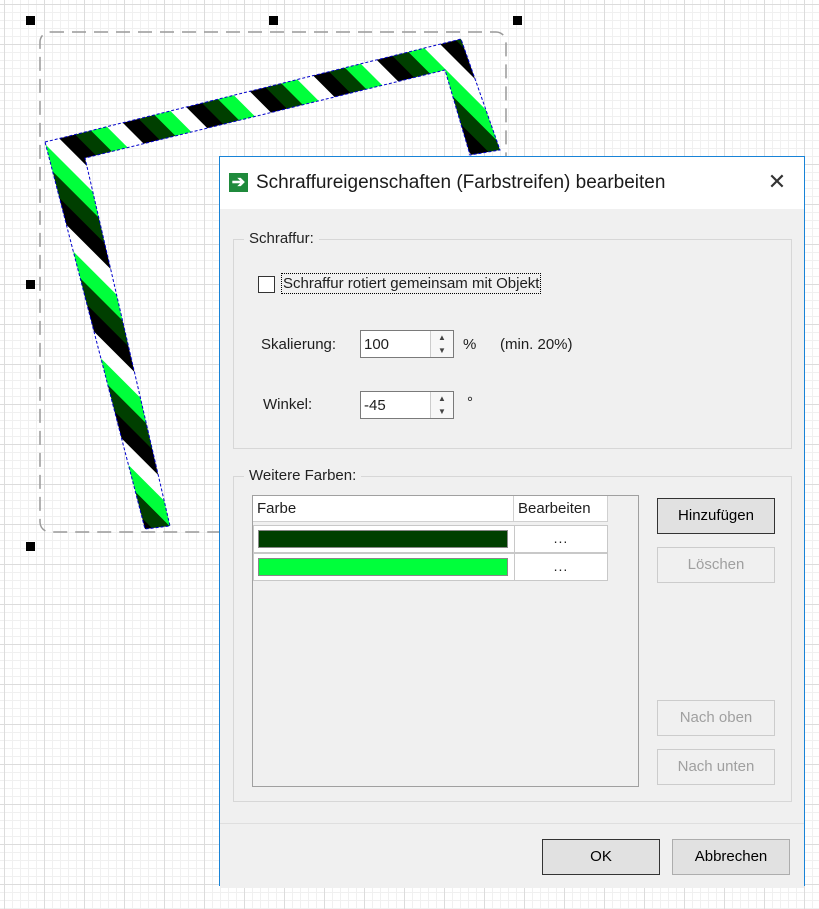 This screenshot has height=909, width=819. Describe the element at coordinates (512, 855) in the screenshot. I see `dialog-footer: OK Abbrechen` at that location.